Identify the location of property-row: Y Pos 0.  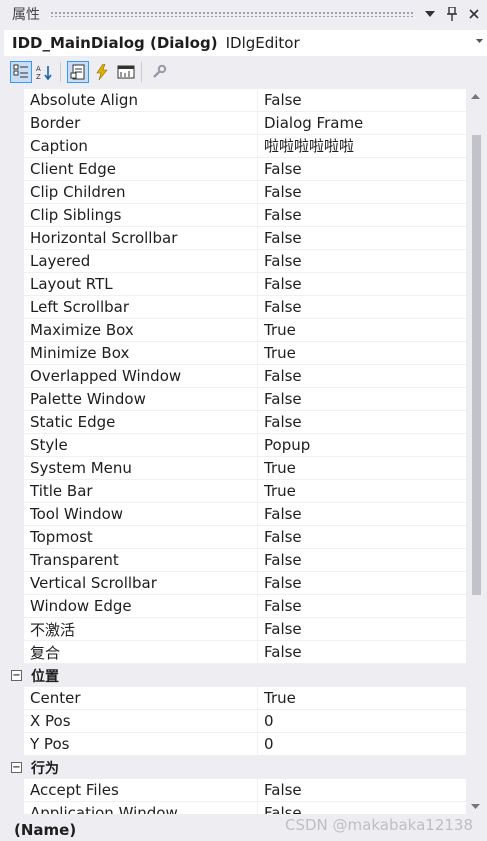
(237, 744).